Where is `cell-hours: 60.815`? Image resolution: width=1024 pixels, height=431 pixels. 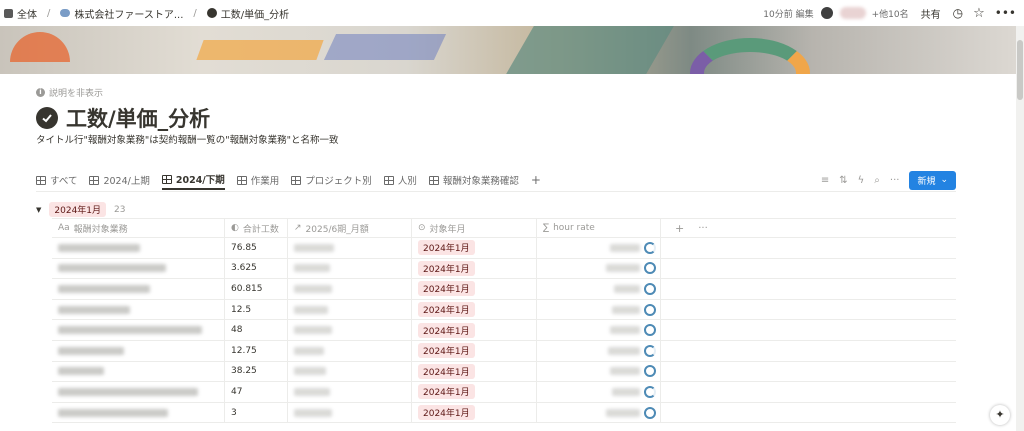 cell-hours: 60.815 is located at coordinates (256, 289).